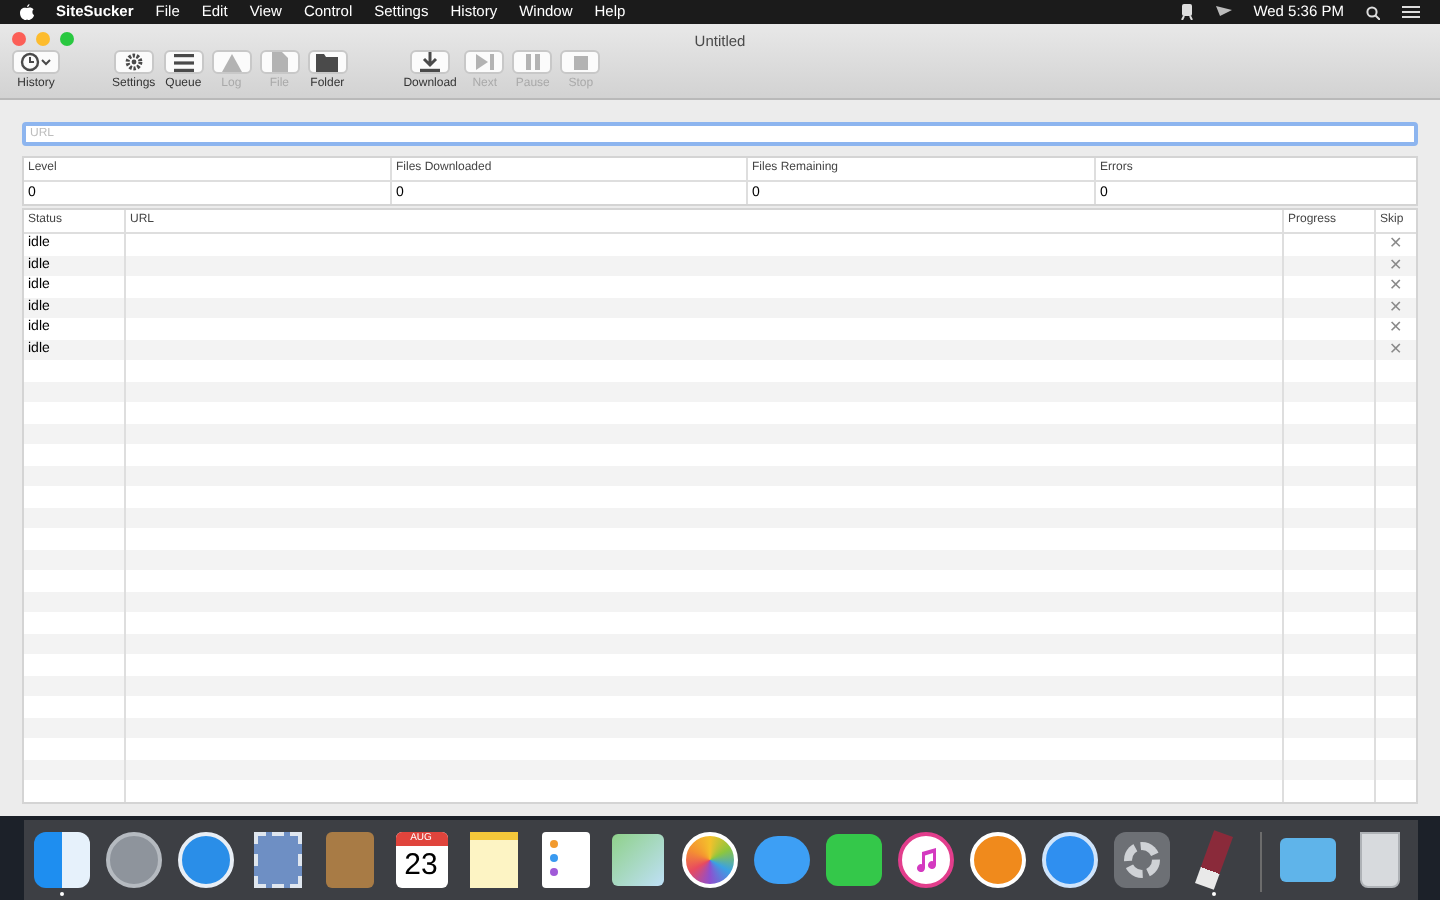 The height and width of the screenshot is (900, 1440). I want to click on speech-bubble-icon, so click(781, 859).